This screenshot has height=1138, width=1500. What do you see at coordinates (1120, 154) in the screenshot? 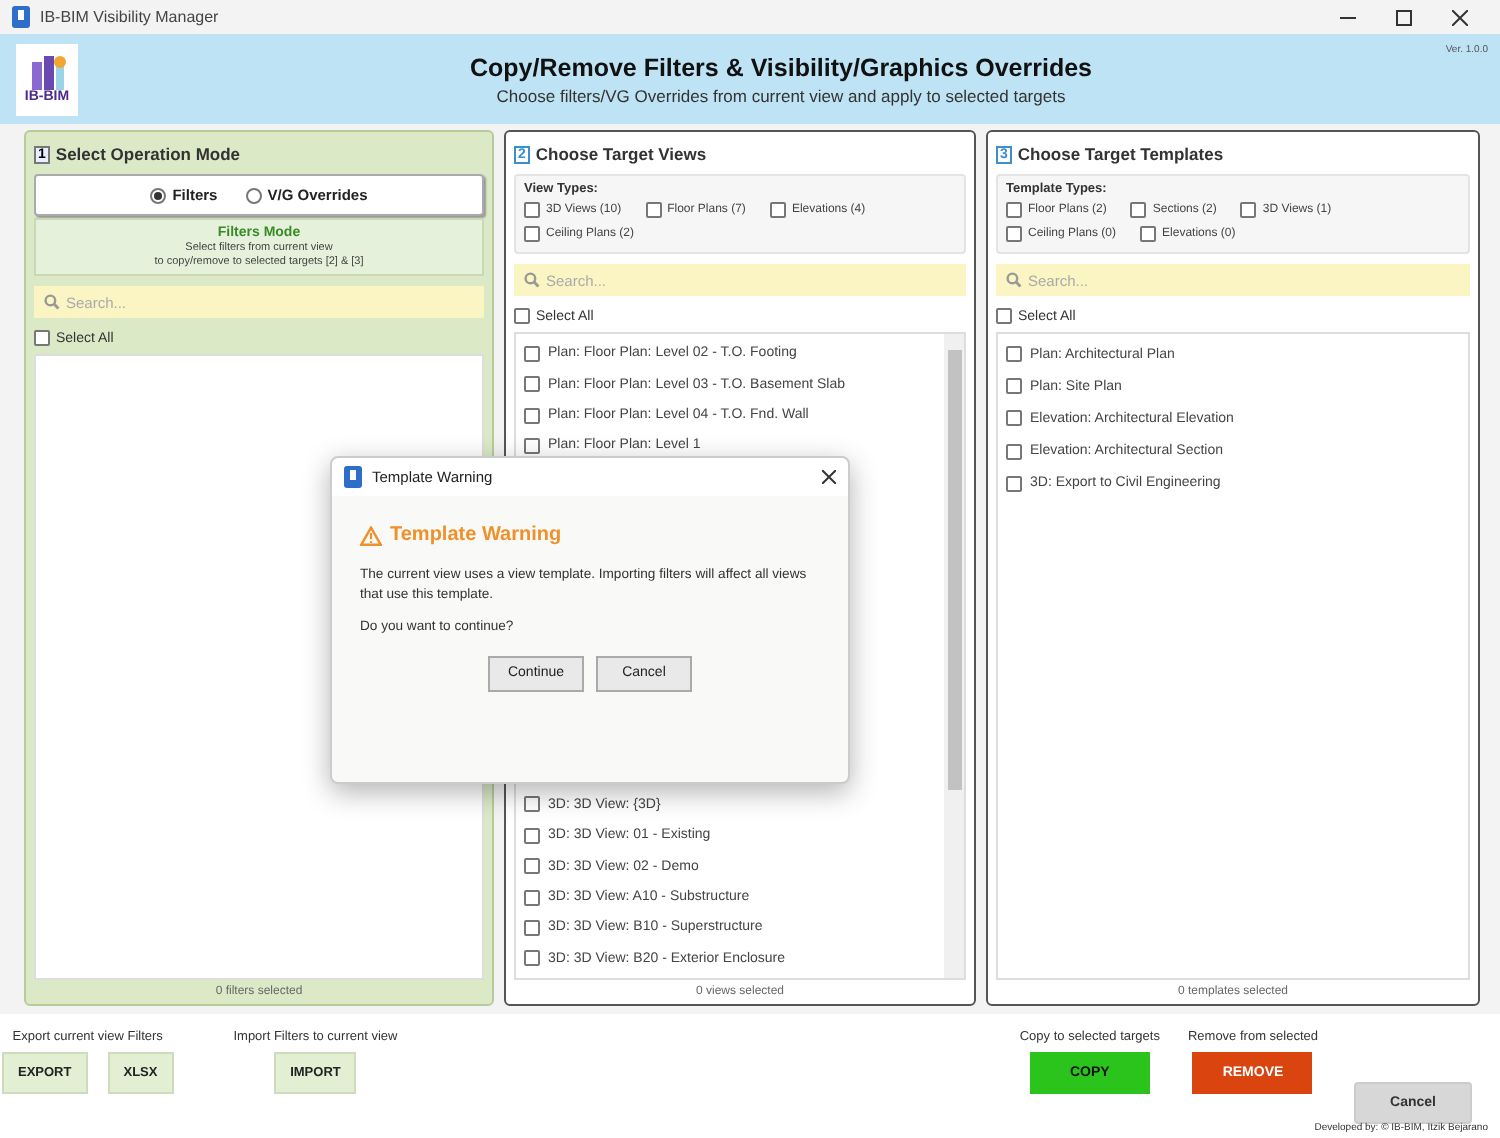
I see `panel-title: Choose Target Templates` at bounding box center [1120, 154].